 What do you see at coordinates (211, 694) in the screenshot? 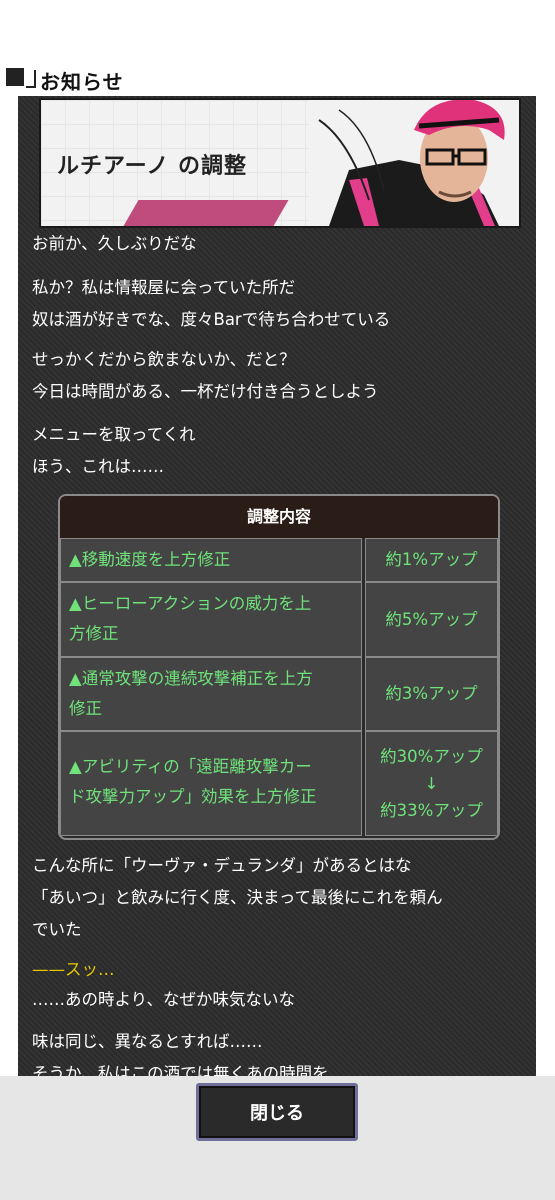
I see `adjustment-item: ▲通常攻撃の連続攻撃補正を上方 修正` at bounding box center [211, 694].